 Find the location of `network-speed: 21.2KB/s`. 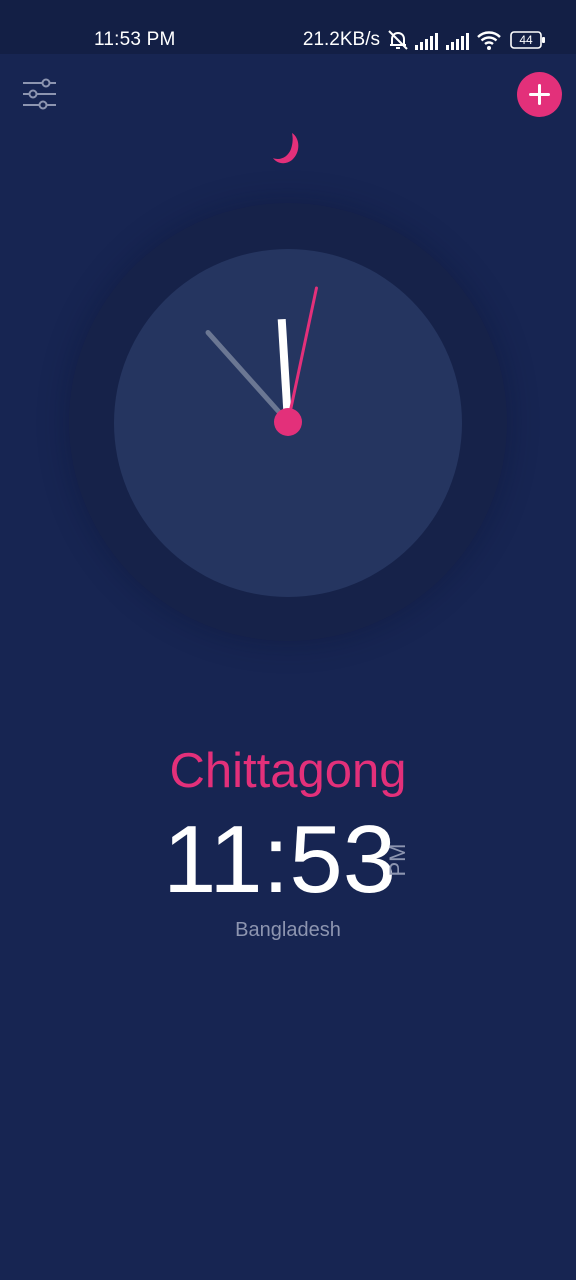

network-speed: 21.2KB/s is located at coordinates (341, 39).